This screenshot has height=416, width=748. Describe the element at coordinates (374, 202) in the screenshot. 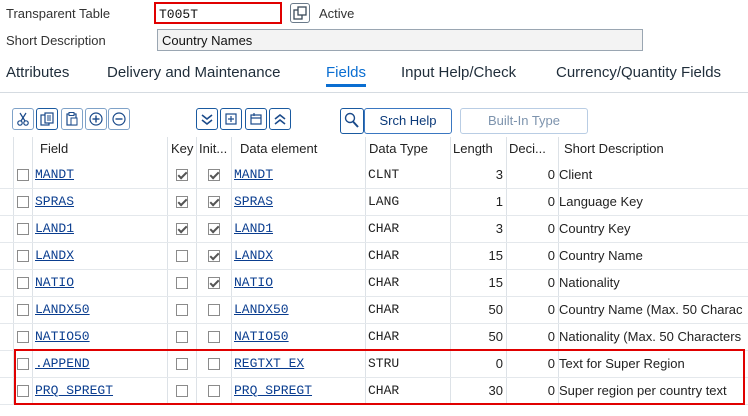

I see `table-row: SPRAS SPRAS LANG 1 0 Language Key` at that location.